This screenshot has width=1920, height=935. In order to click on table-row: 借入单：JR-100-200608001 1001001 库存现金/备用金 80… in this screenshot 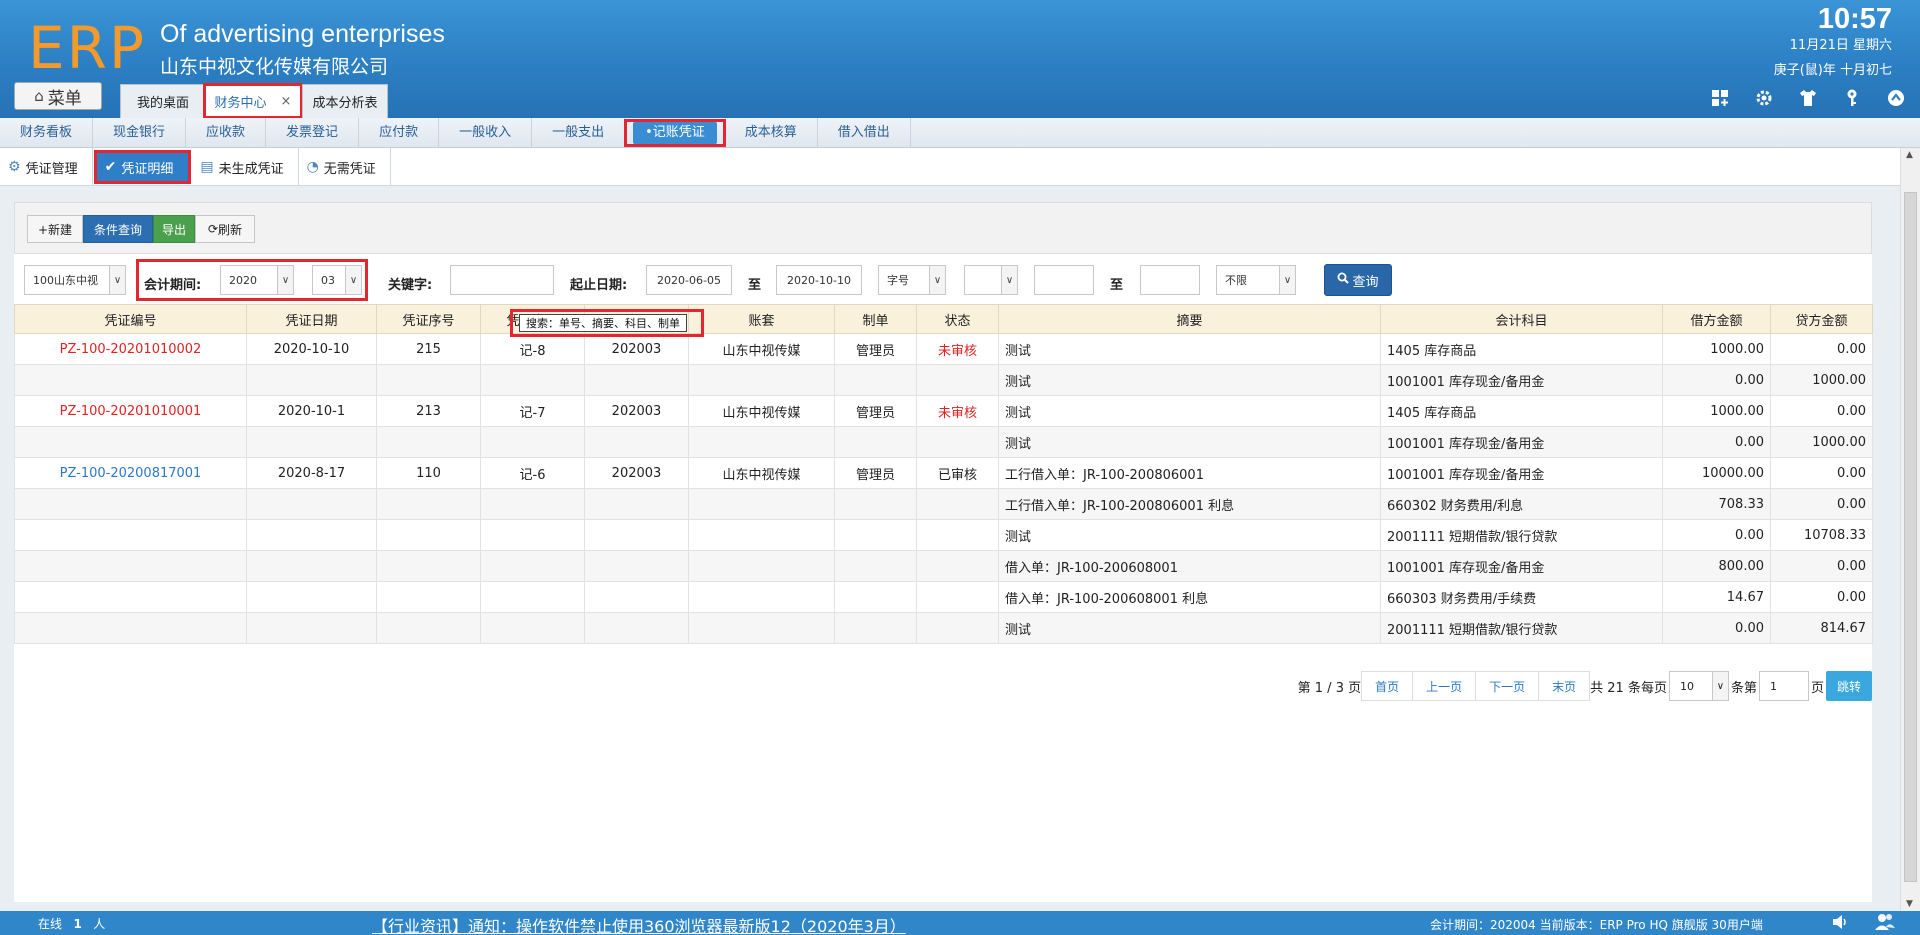, I will do `click(943, 566)`.